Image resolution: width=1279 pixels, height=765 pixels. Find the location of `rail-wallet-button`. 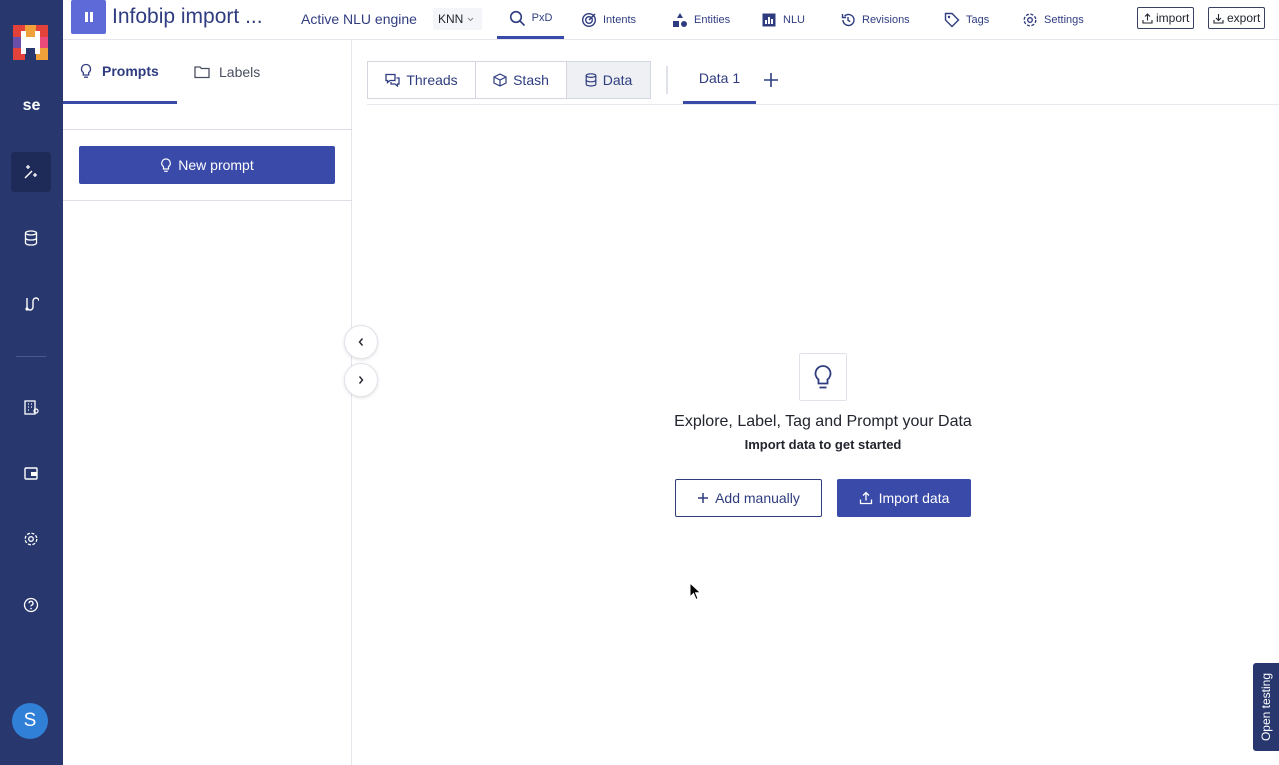

rail-wallet-button is located at coordinates (31, 473).